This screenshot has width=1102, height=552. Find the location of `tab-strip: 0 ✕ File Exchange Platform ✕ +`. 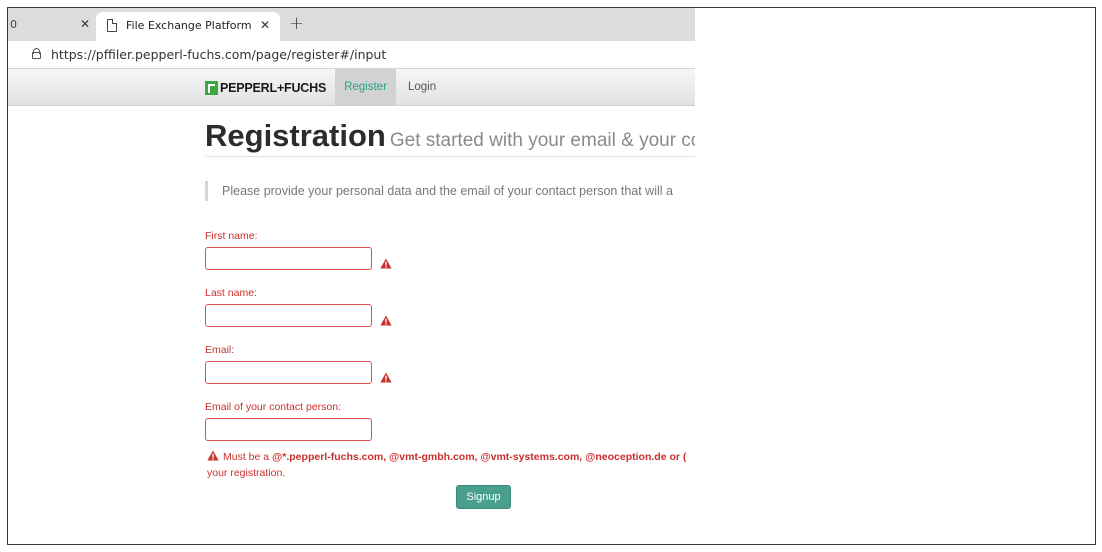

tab-strip: 0 ✕ File Exchange Platform ✕ + is located at coordinates (351, 24).